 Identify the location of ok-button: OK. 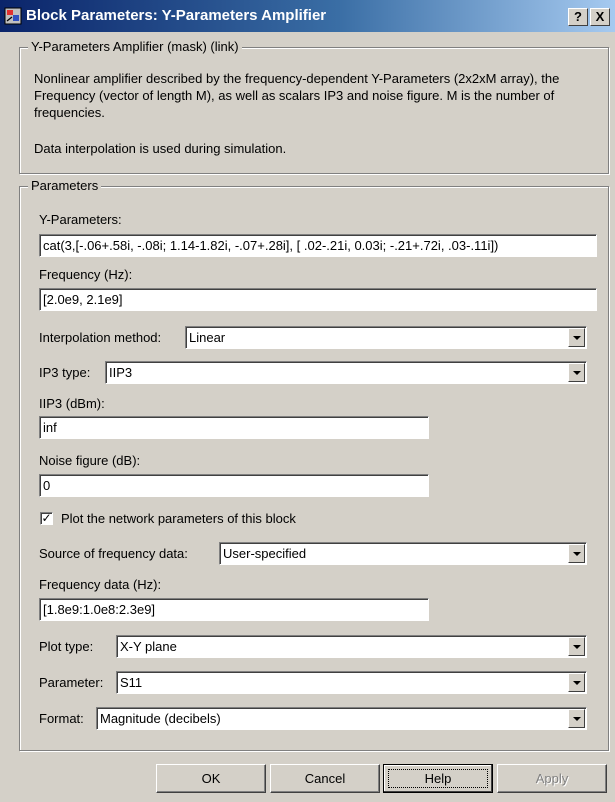
(211, 778).